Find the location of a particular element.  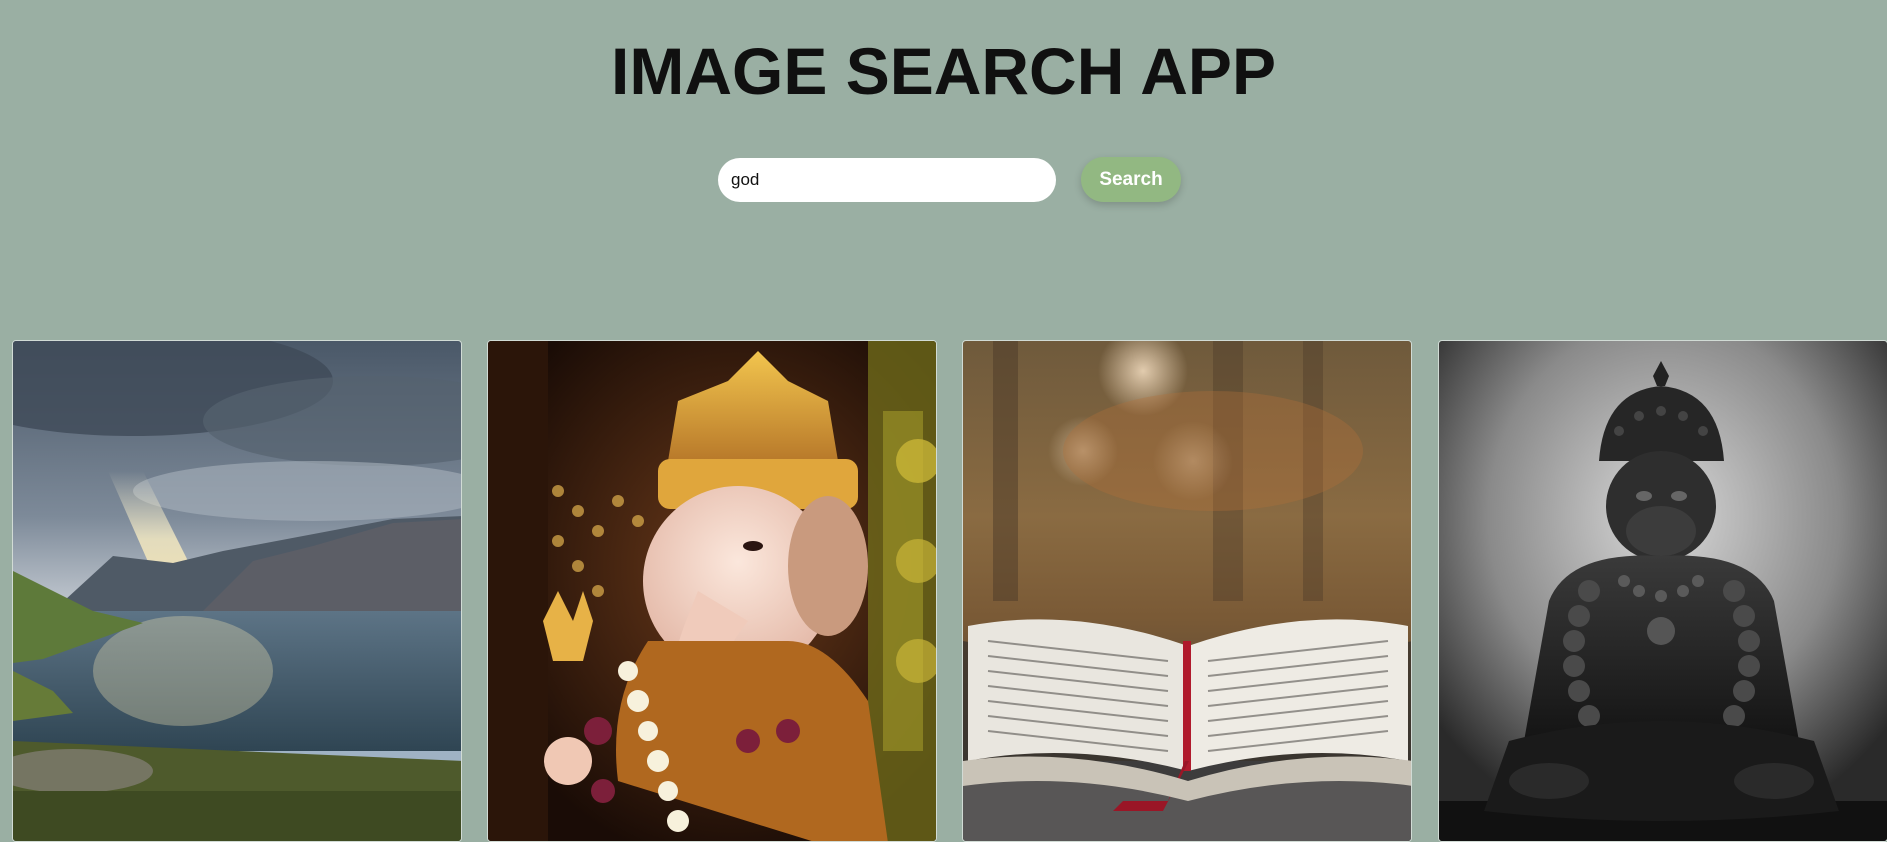

hanuman-statue-image is located at coordinates (1663, 591).